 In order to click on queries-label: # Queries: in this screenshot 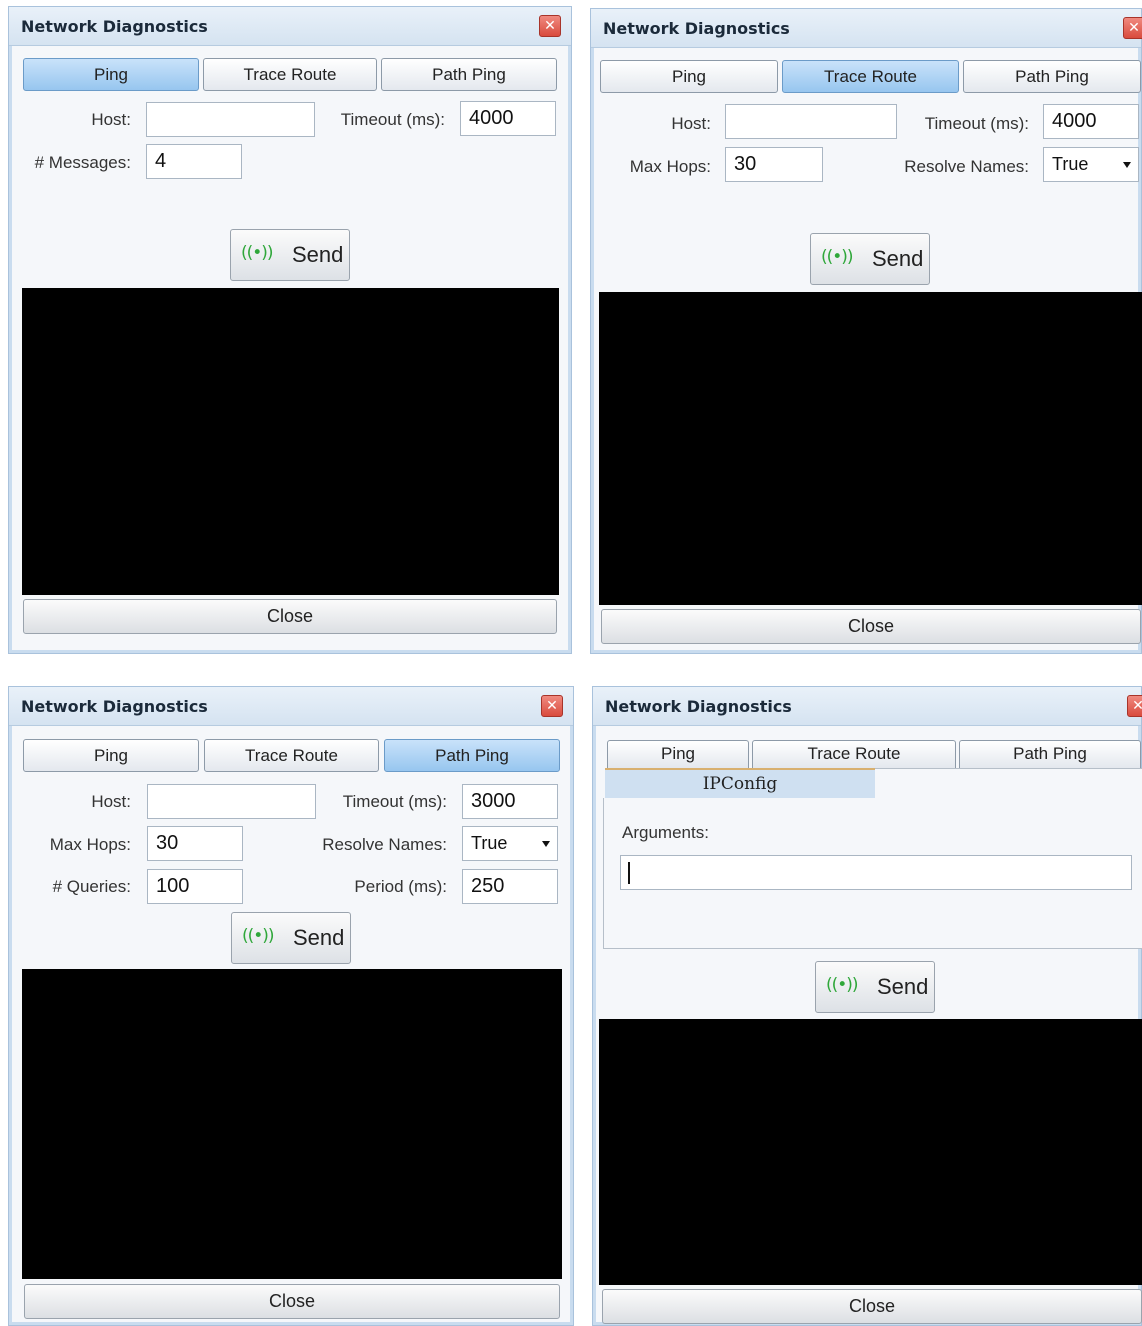, I will do `click(91, 886)`.